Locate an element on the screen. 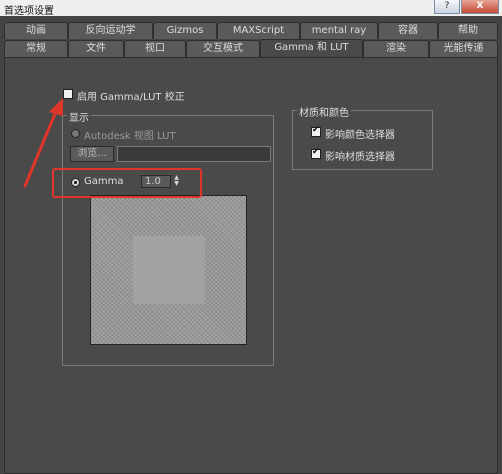 The width and height of the screenshot is (502, 474). material-color-group: 材质和颜色 影响颜色选择器 影响材质选择器 is located at coordinates (362, 137).